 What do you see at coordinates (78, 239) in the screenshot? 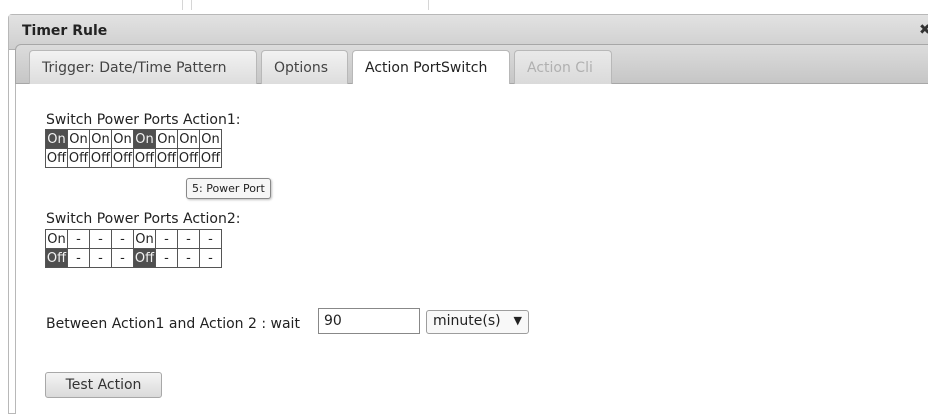
I see `action2-port-2-on: -` at bounding box center [78, 239].